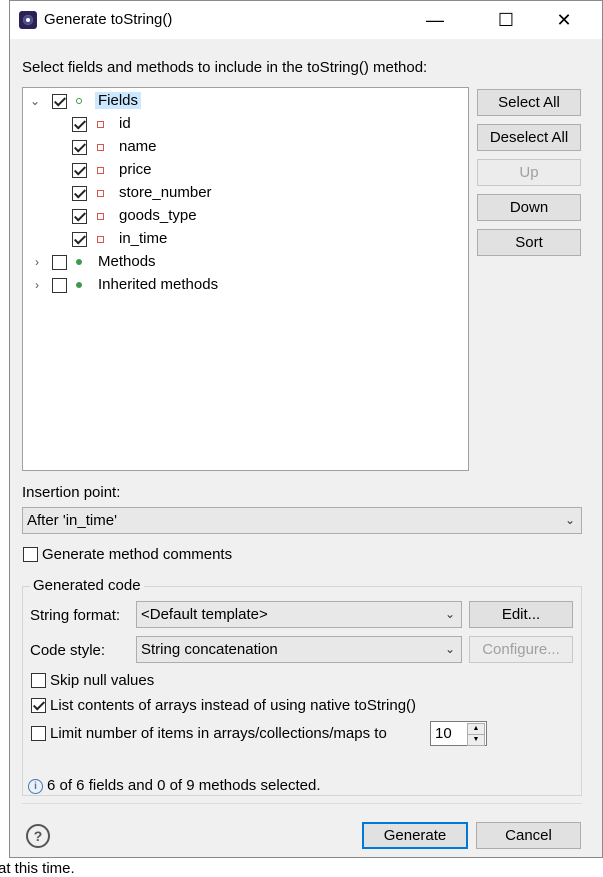 Image resolution: width=603 pixels, height=877 pixels. What do you see at coordinates (38, 680) in the screenshot?
I see `skip-null-checkbox` at bounding box center [38, 680].